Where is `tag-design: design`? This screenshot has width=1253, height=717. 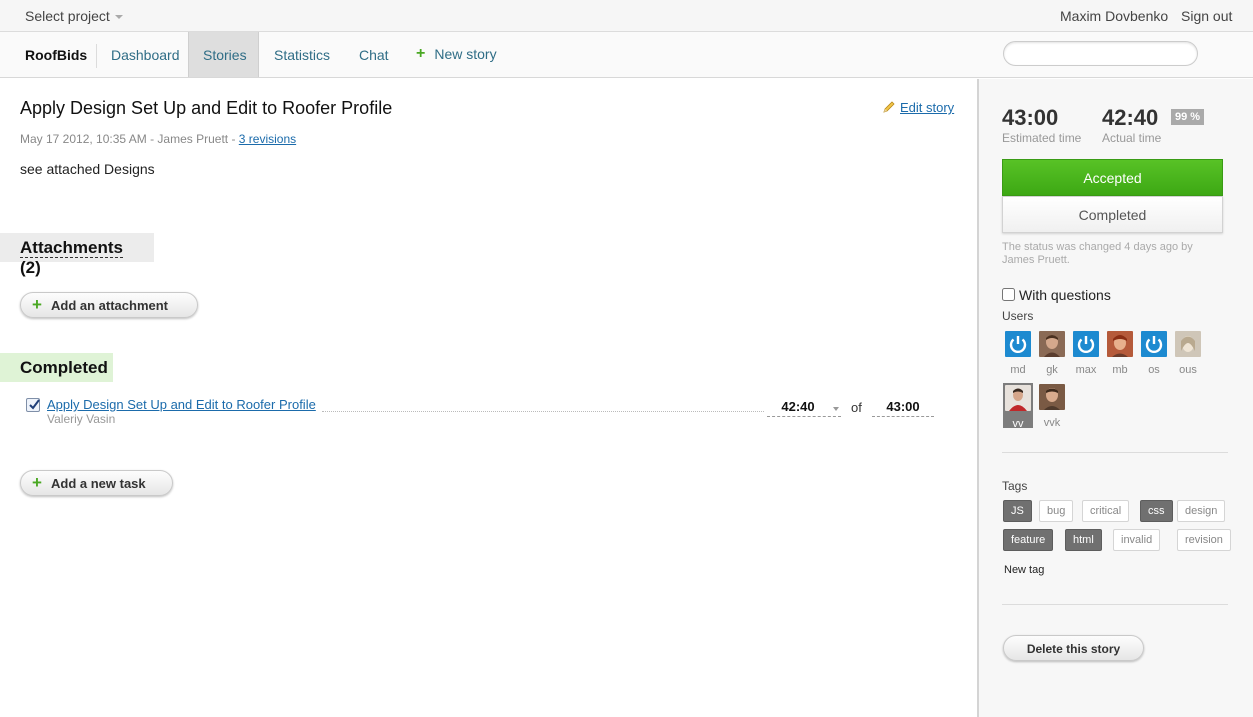 tag-design: design is located at coordinates (1201, 511).